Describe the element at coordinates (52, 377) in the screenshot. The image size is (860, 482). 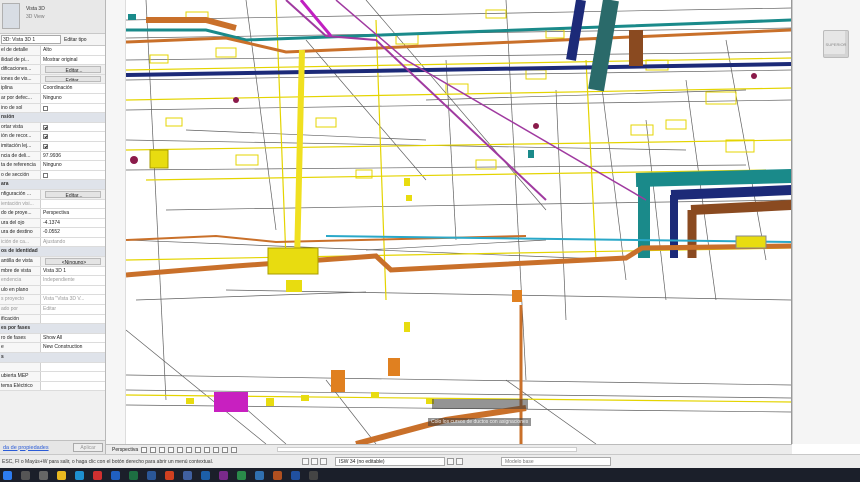
I see `property-row: ubierta MEP` at that location.